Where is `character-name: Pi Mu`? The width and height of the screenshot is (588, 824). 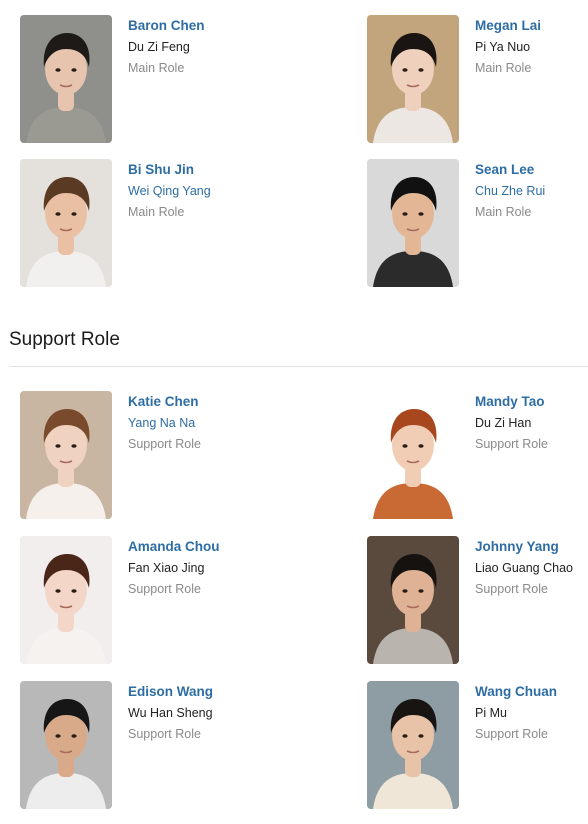 character-name: Pi Mu is located at coordinates (491, 713).